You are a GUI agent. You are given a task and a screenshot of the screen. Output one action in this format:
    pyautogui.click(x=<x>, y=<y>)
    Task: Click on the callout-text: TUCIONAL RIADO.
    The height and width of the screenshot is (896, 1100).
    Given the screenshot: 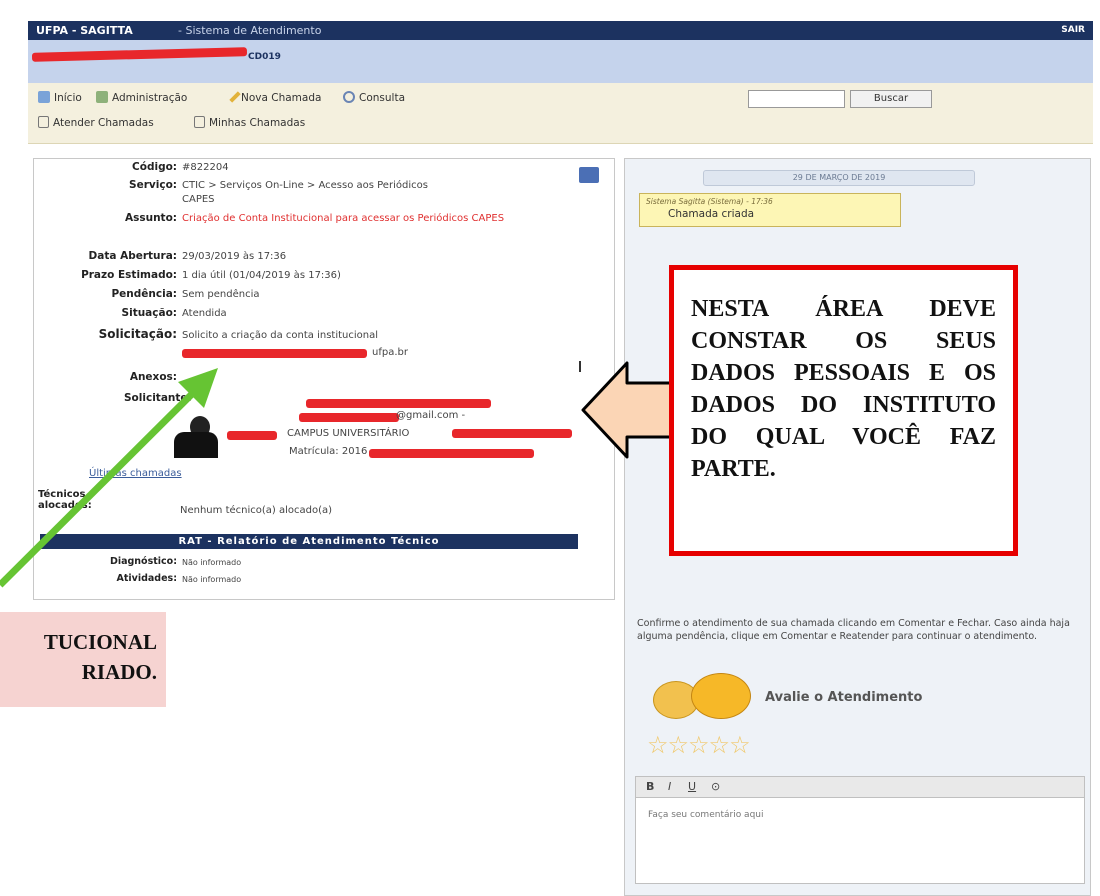 What is the action you would take?
    pyautogui.click(x=78, y=657)
    